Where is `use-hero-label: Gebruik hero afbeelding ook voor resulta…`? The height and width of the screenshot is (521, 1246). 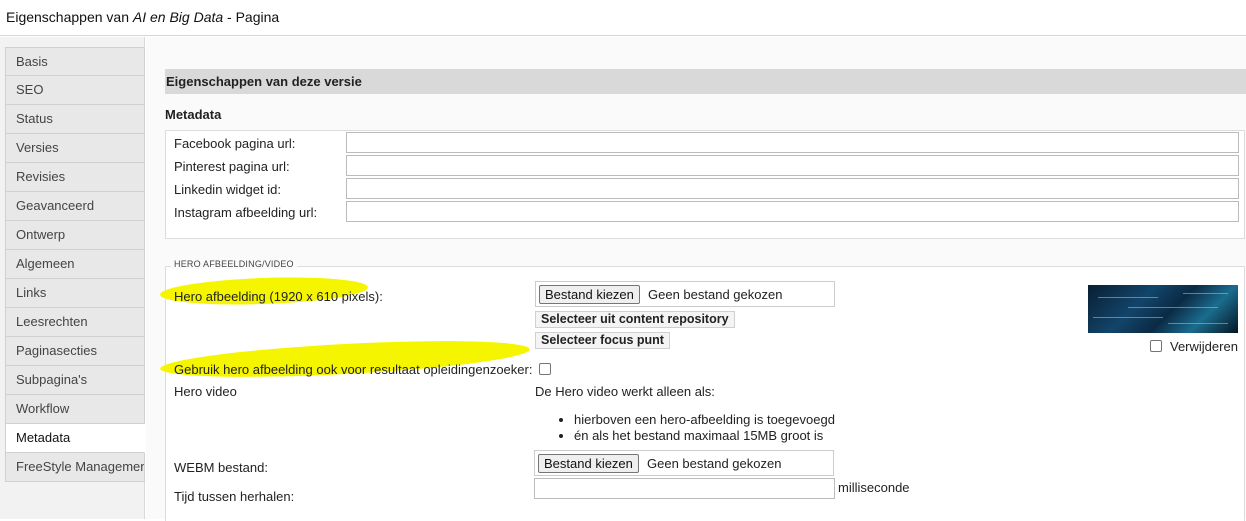 use-hero-label: Gebruik hero afbeelding ook voor resulta… is located at coordinates (353, 369).